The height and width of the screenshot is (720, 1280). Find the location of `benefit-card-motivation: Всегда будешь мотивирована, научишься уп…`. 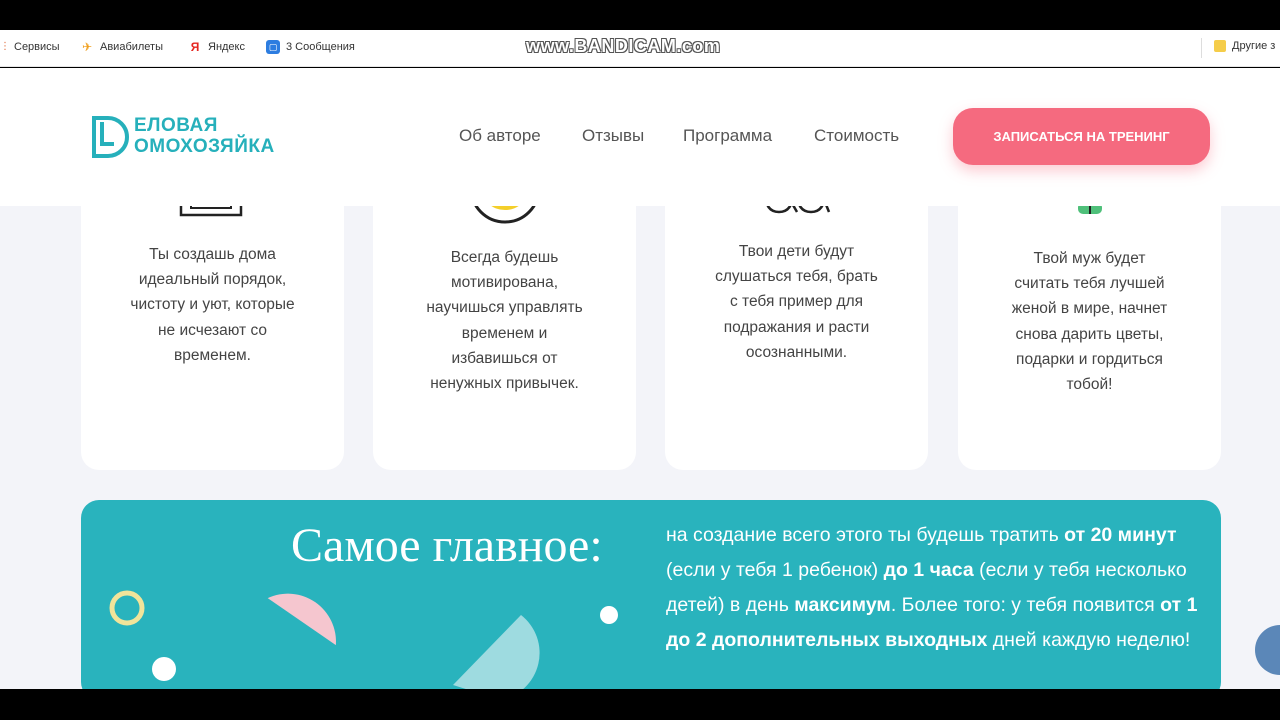

benefit-card-motivation: Всегда будешь мотивирована, научишься уп… is located at coordinates (504, 329).